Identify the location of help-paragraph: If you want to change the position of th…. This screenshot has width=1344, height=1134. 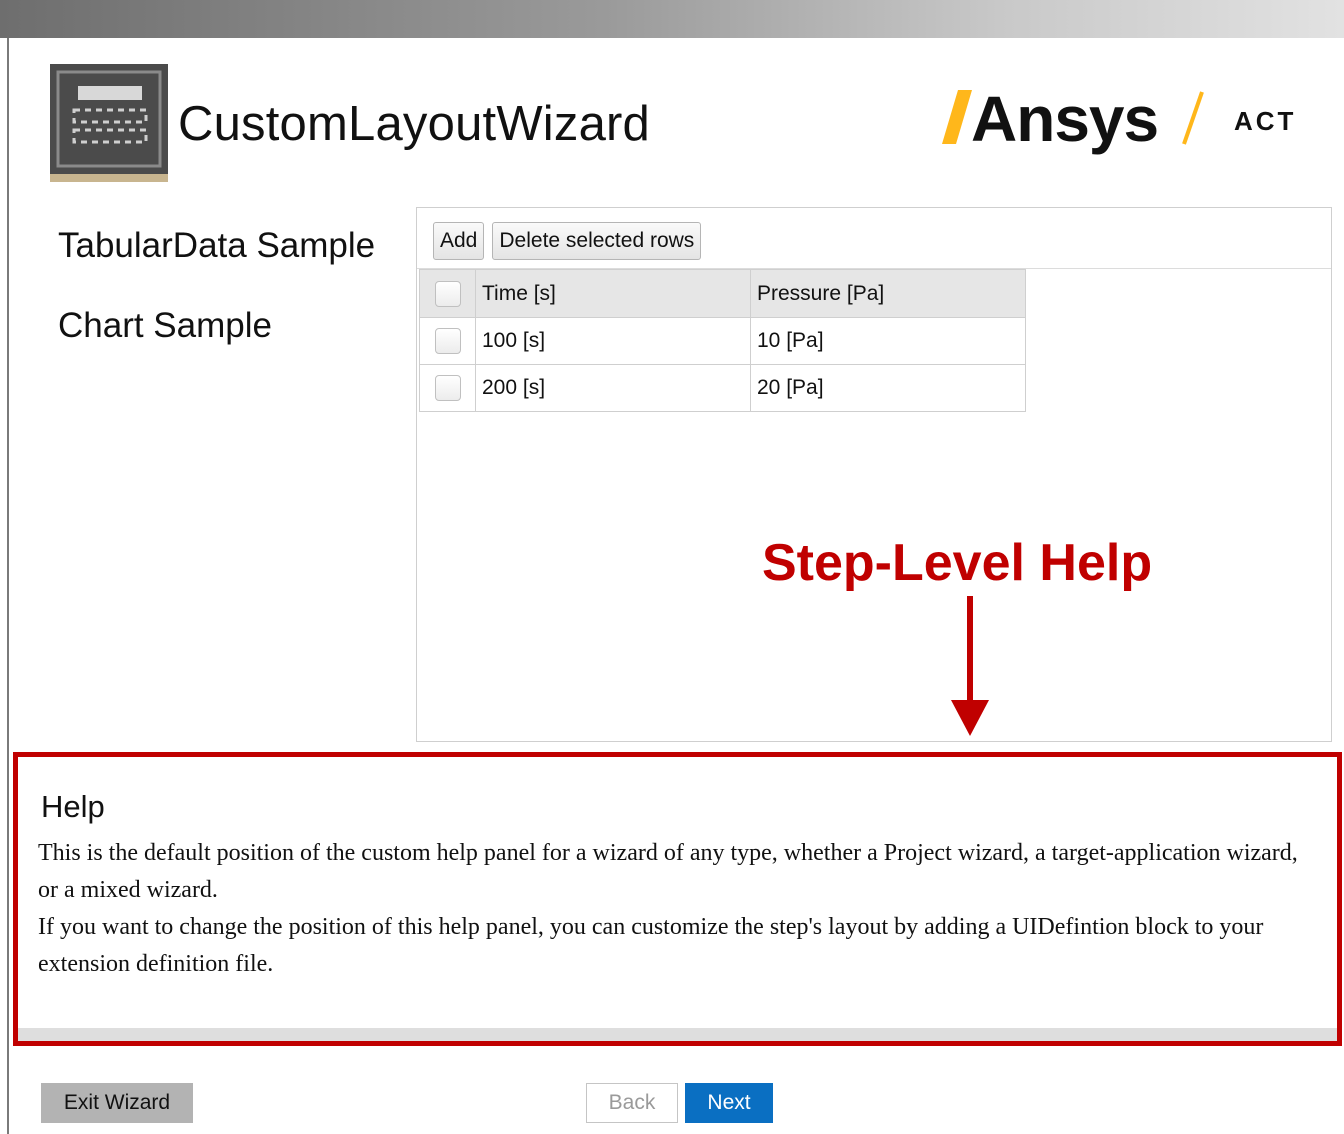
(651, 945).